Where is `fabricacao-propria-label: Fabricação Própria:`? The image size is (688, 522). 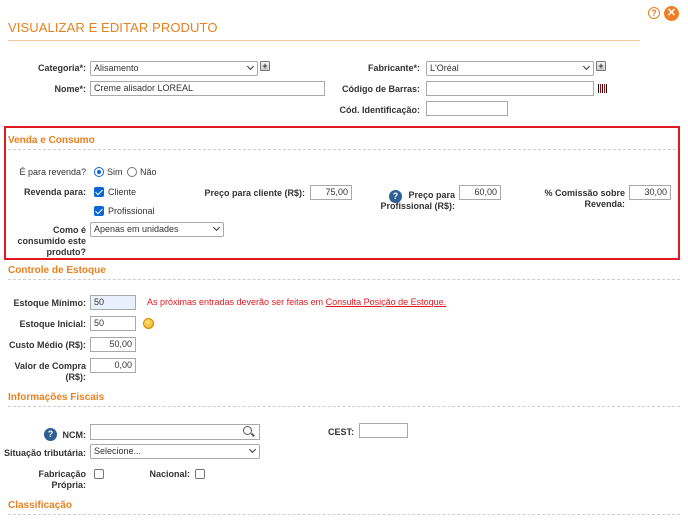
fabricacao-propria-label: Fabricação Própria: is located at coordinates (45, 480).